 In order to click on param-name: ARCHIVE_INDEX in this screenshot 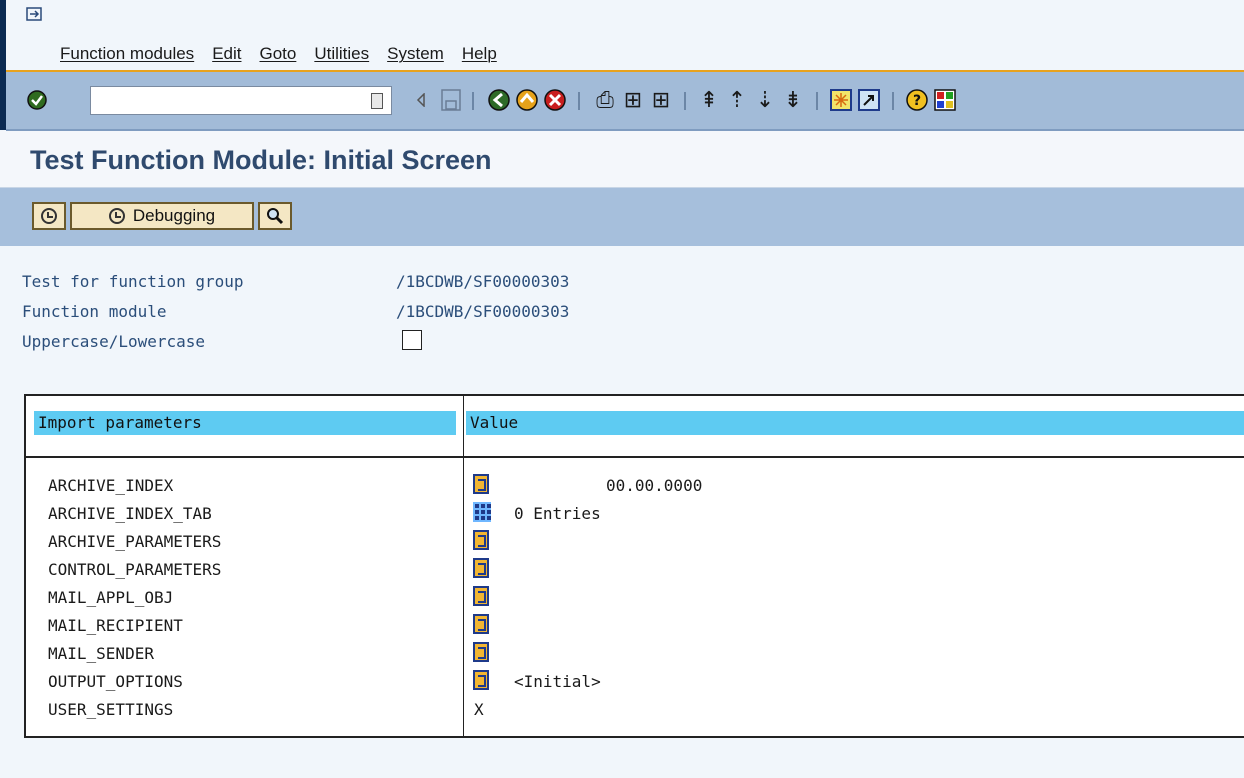, I will do `click(111, 485)`.